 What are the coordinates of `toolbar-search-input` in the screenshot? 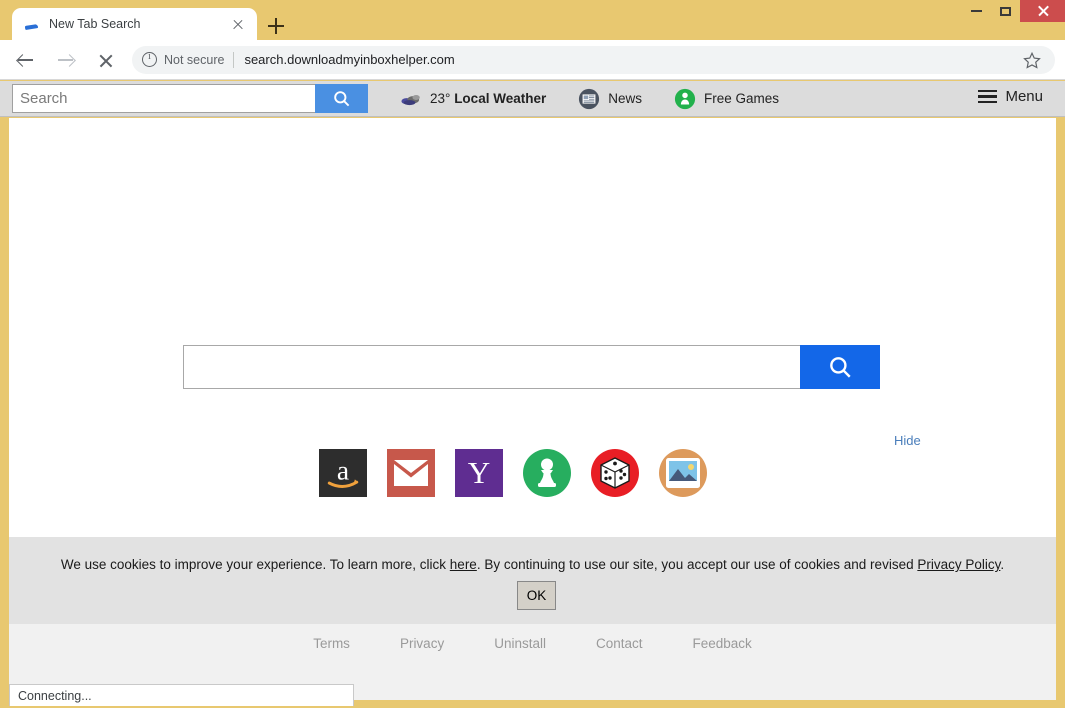 It's located at (163, 98).